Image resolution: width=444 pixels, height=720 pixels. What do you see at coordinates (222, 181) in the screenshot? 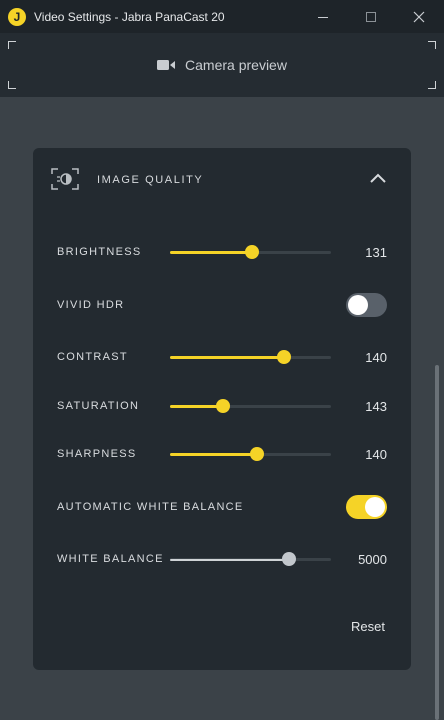
I see `image-quality-header: IMAGE QUALITY` at bounding box center [222, 181].